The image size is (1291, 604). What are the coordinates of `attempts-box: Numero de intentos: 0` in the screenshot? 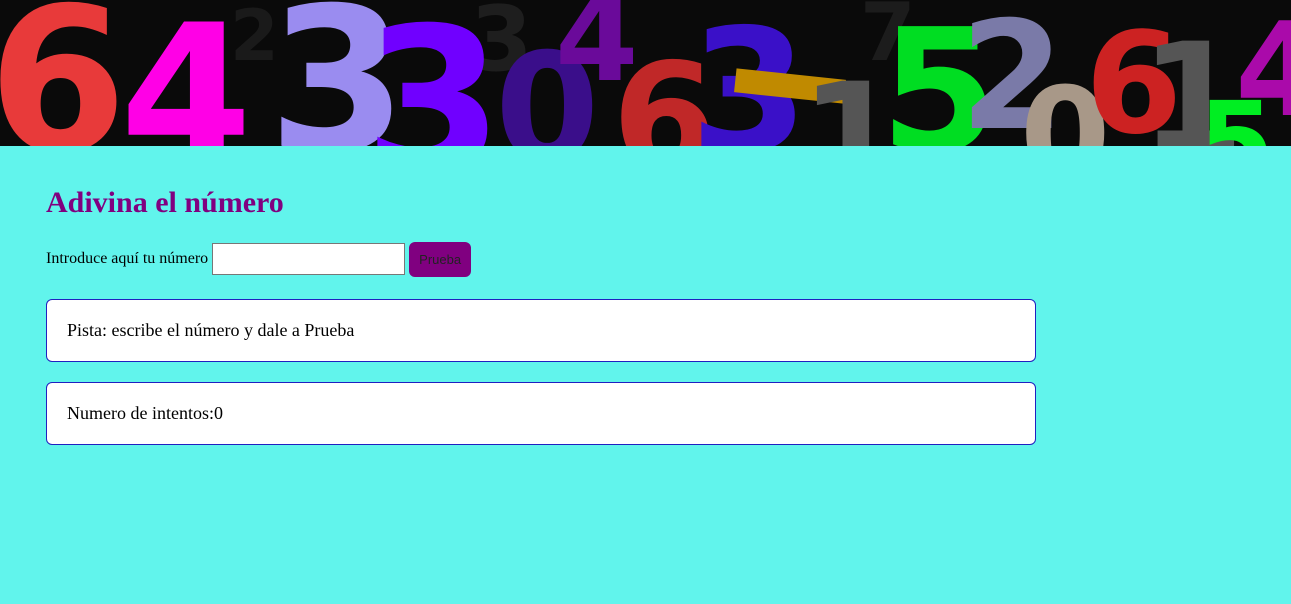 It's located at (541, 413).